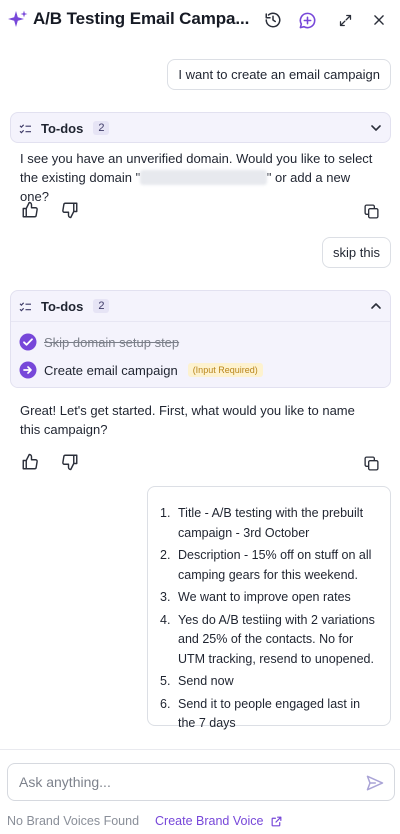  I want to click on close-icon, so click(379, 20).